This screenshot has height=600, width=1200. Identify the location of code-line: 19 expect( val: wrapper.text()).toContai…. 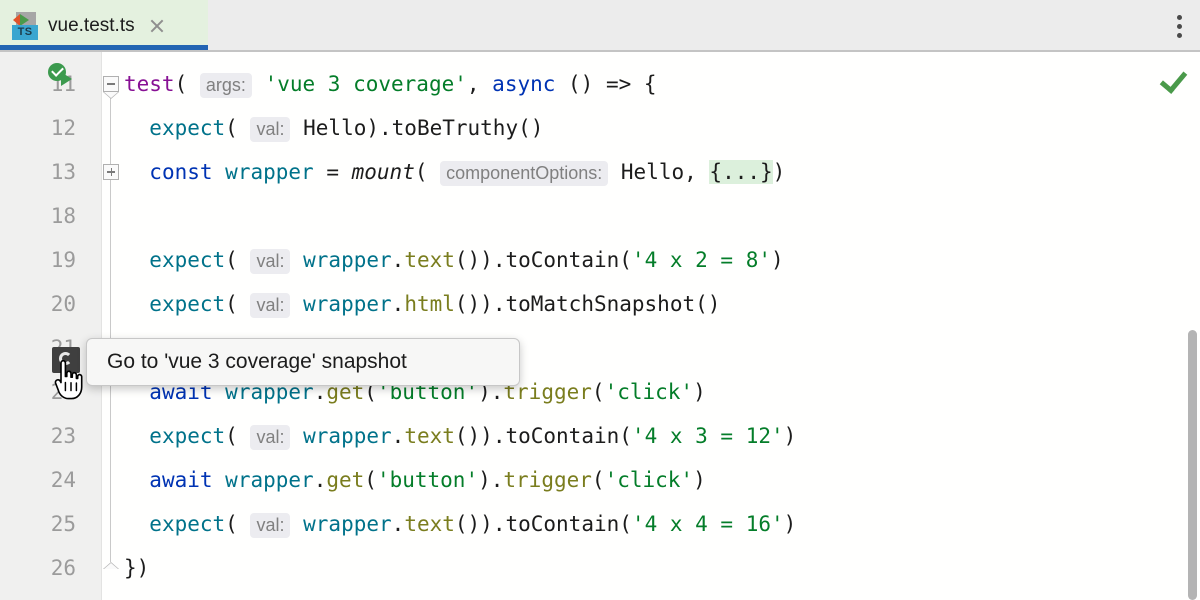
(600, 260).